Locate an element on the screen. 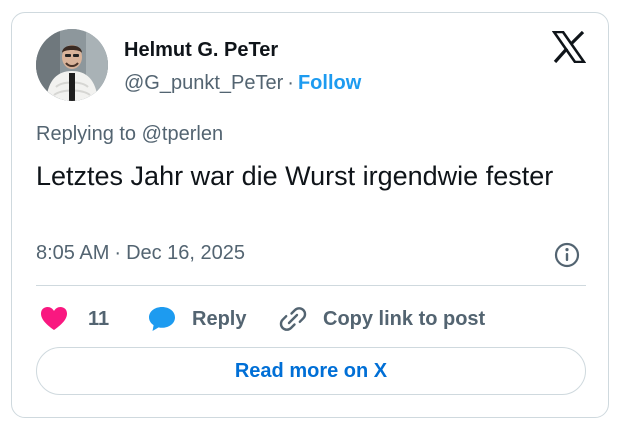 This screenshot has width=620, height=430. x-logo-icon is located at coordinates (569, 47).